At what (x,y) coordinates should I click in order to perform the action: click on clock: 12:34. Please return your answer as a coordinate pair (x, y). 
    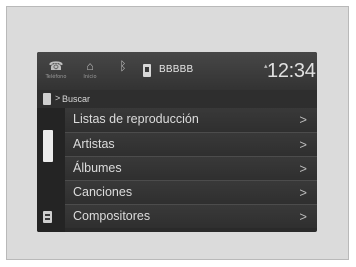
    Looking at the image, I should click on (291, 71).